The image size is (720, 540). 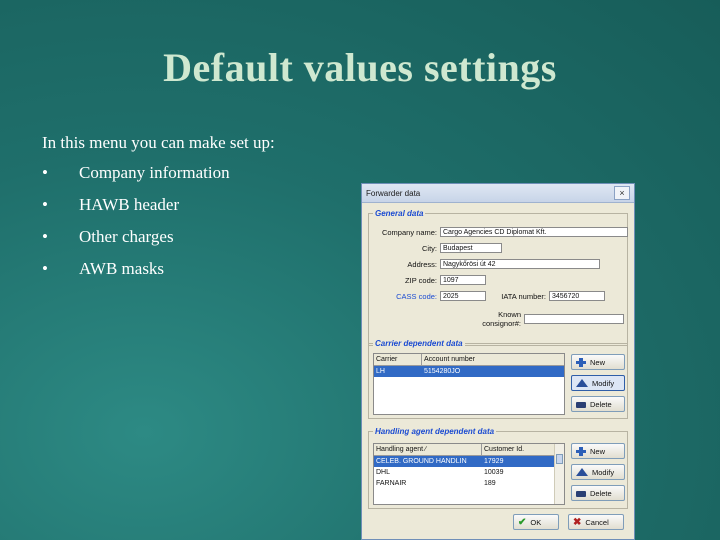 I want to click on ok-button: ✔ OK, so click(x=536, y=522).